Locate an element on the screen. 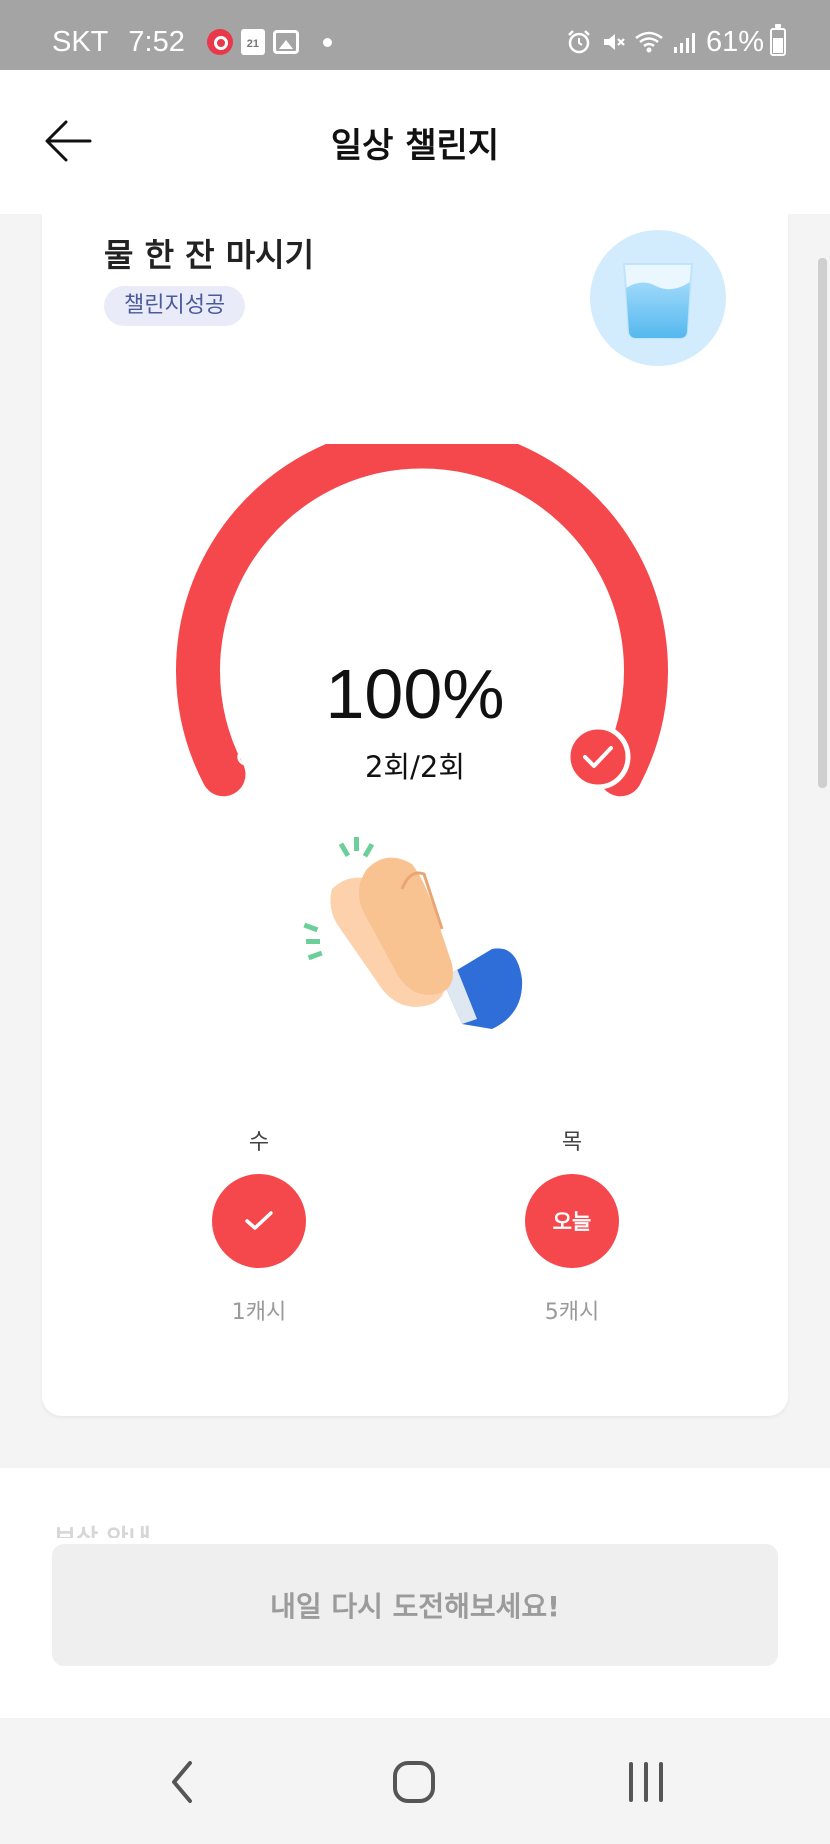 The image size is (830, 1844). nav-back-button is located at coordinates (182, 1782).